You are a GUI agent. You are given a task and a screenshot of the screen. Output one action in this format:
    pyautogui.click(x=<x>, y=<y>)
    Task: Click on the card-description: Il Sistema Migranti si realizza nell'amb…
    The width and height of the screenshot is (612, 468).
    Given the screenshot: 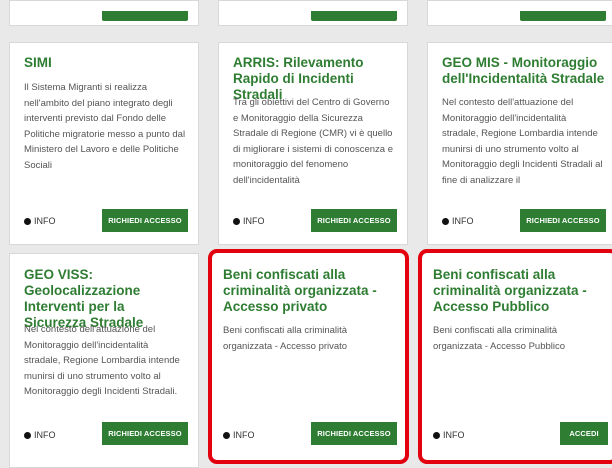 What is the action you would take?
    pyautogui.click(x=105, y=126)
    